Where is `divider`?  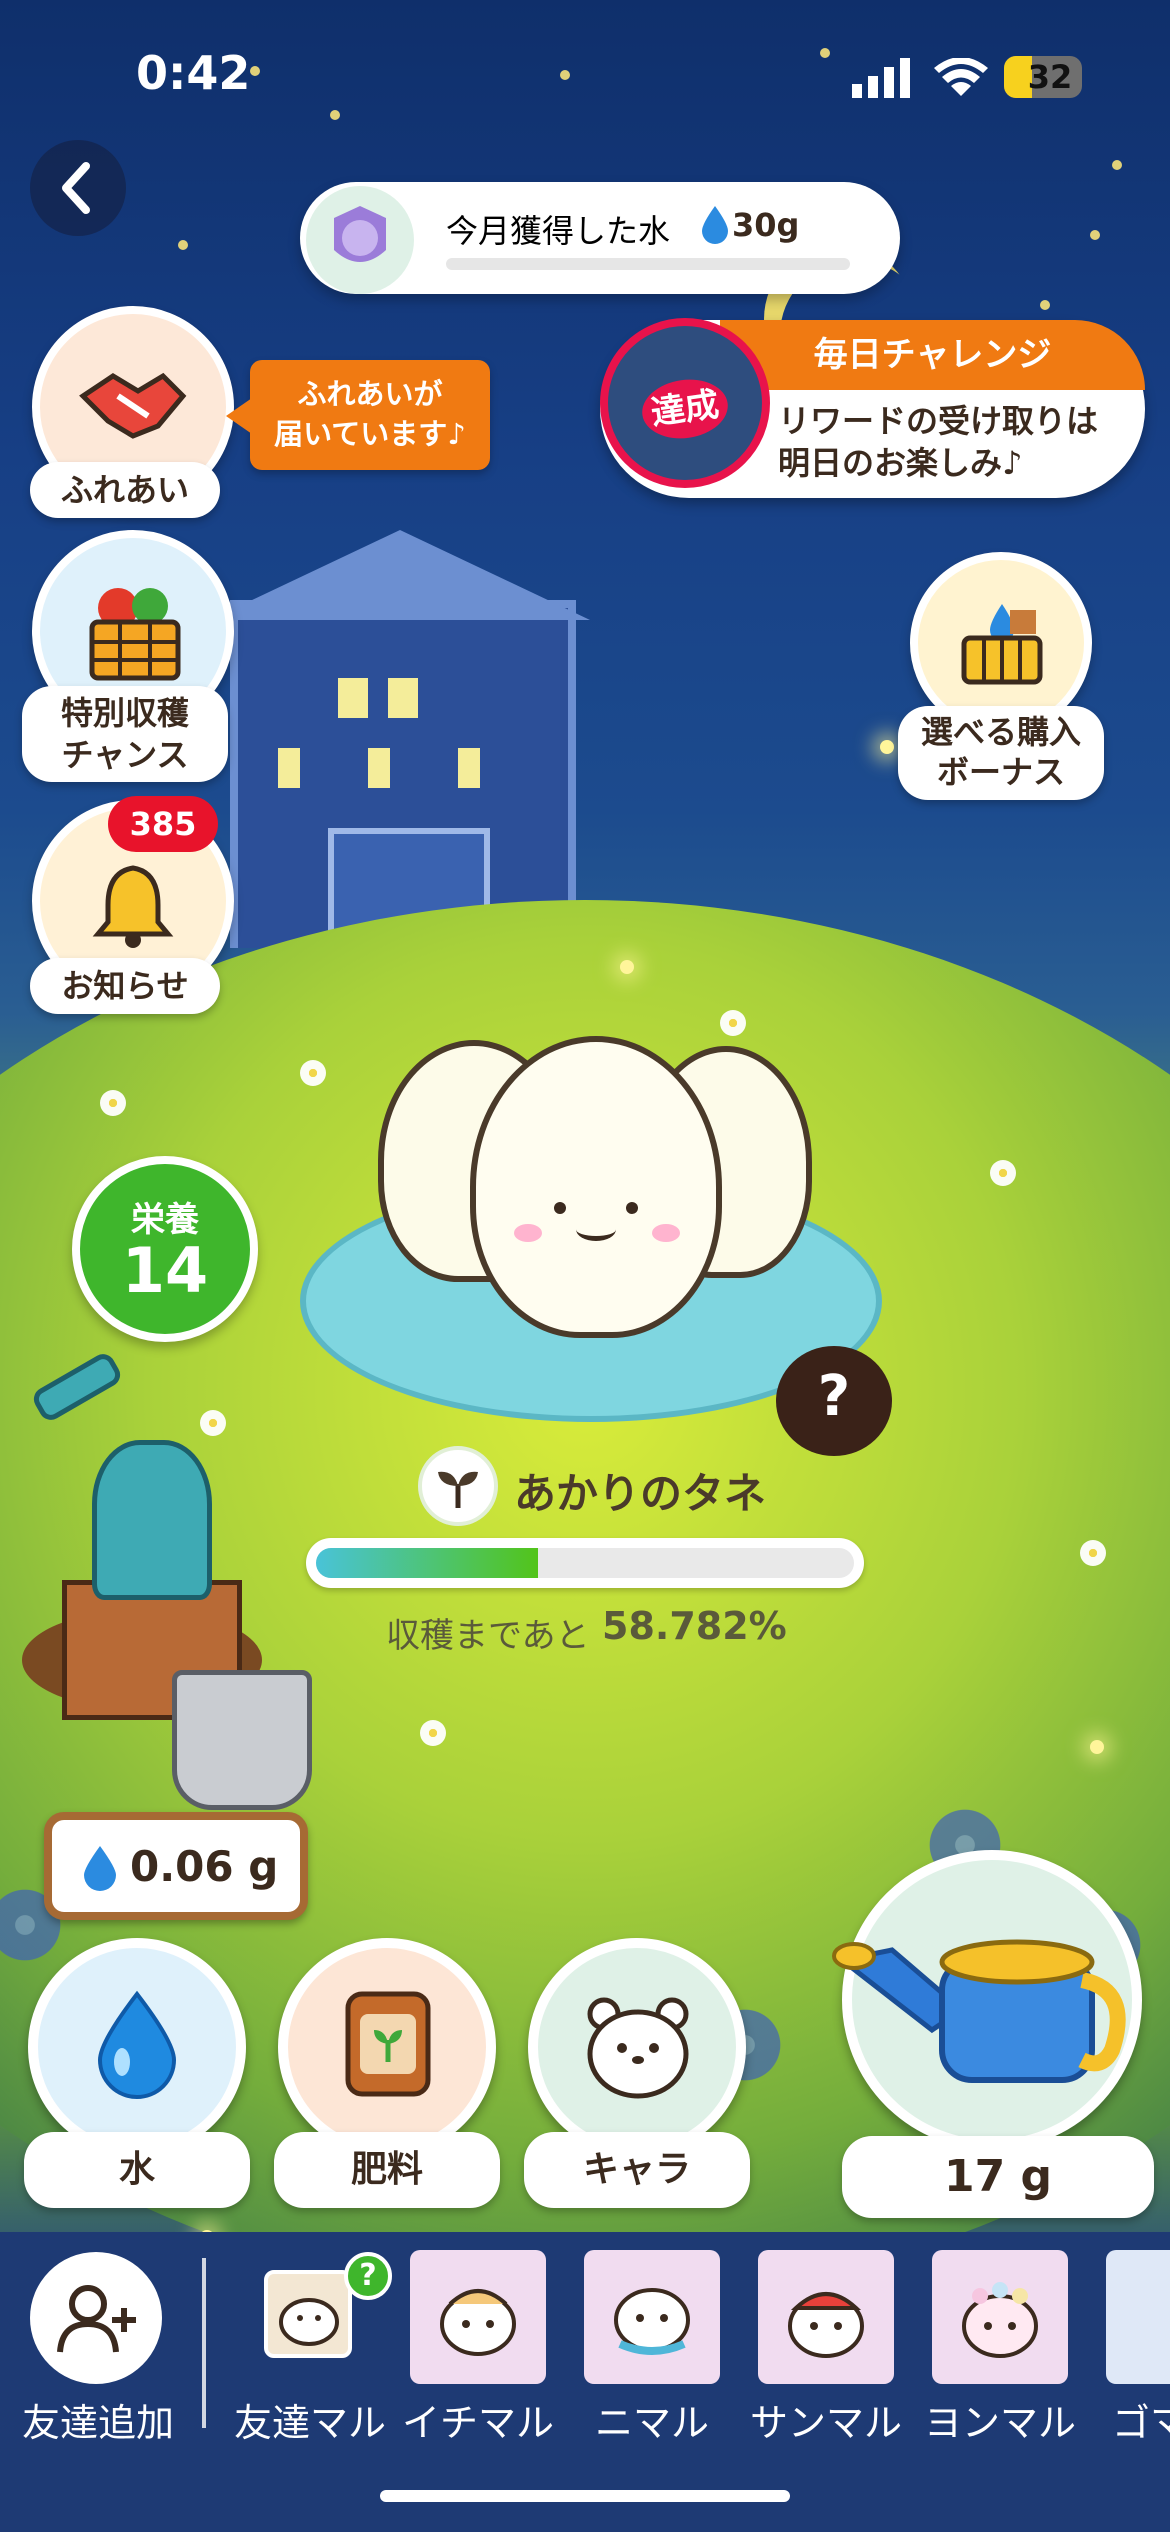 divider is located at coordinates (204, 2343).